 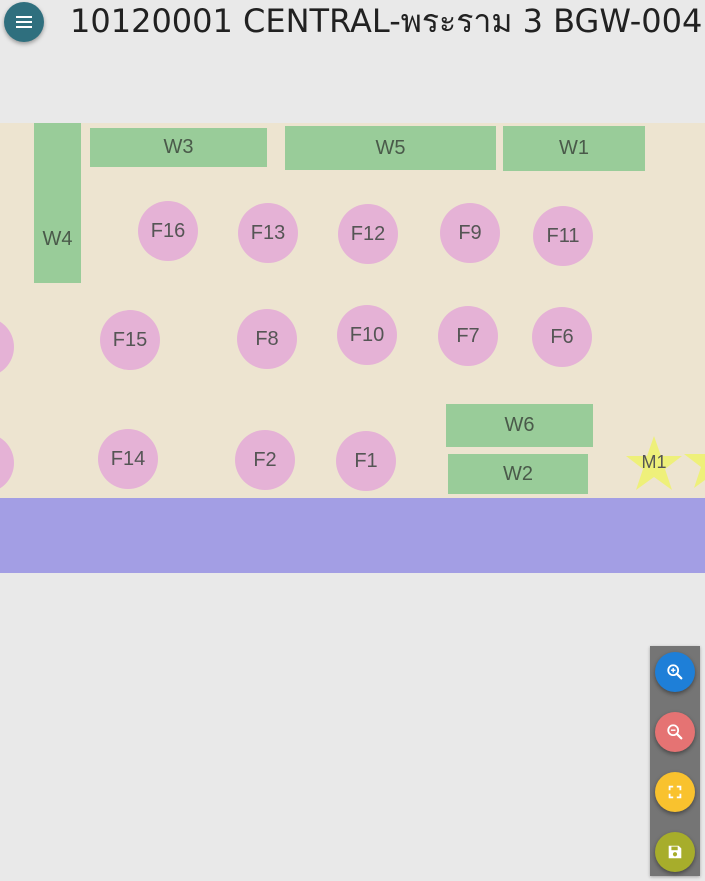 I want to click on zoom-in-button, so click(x=675, y=672).